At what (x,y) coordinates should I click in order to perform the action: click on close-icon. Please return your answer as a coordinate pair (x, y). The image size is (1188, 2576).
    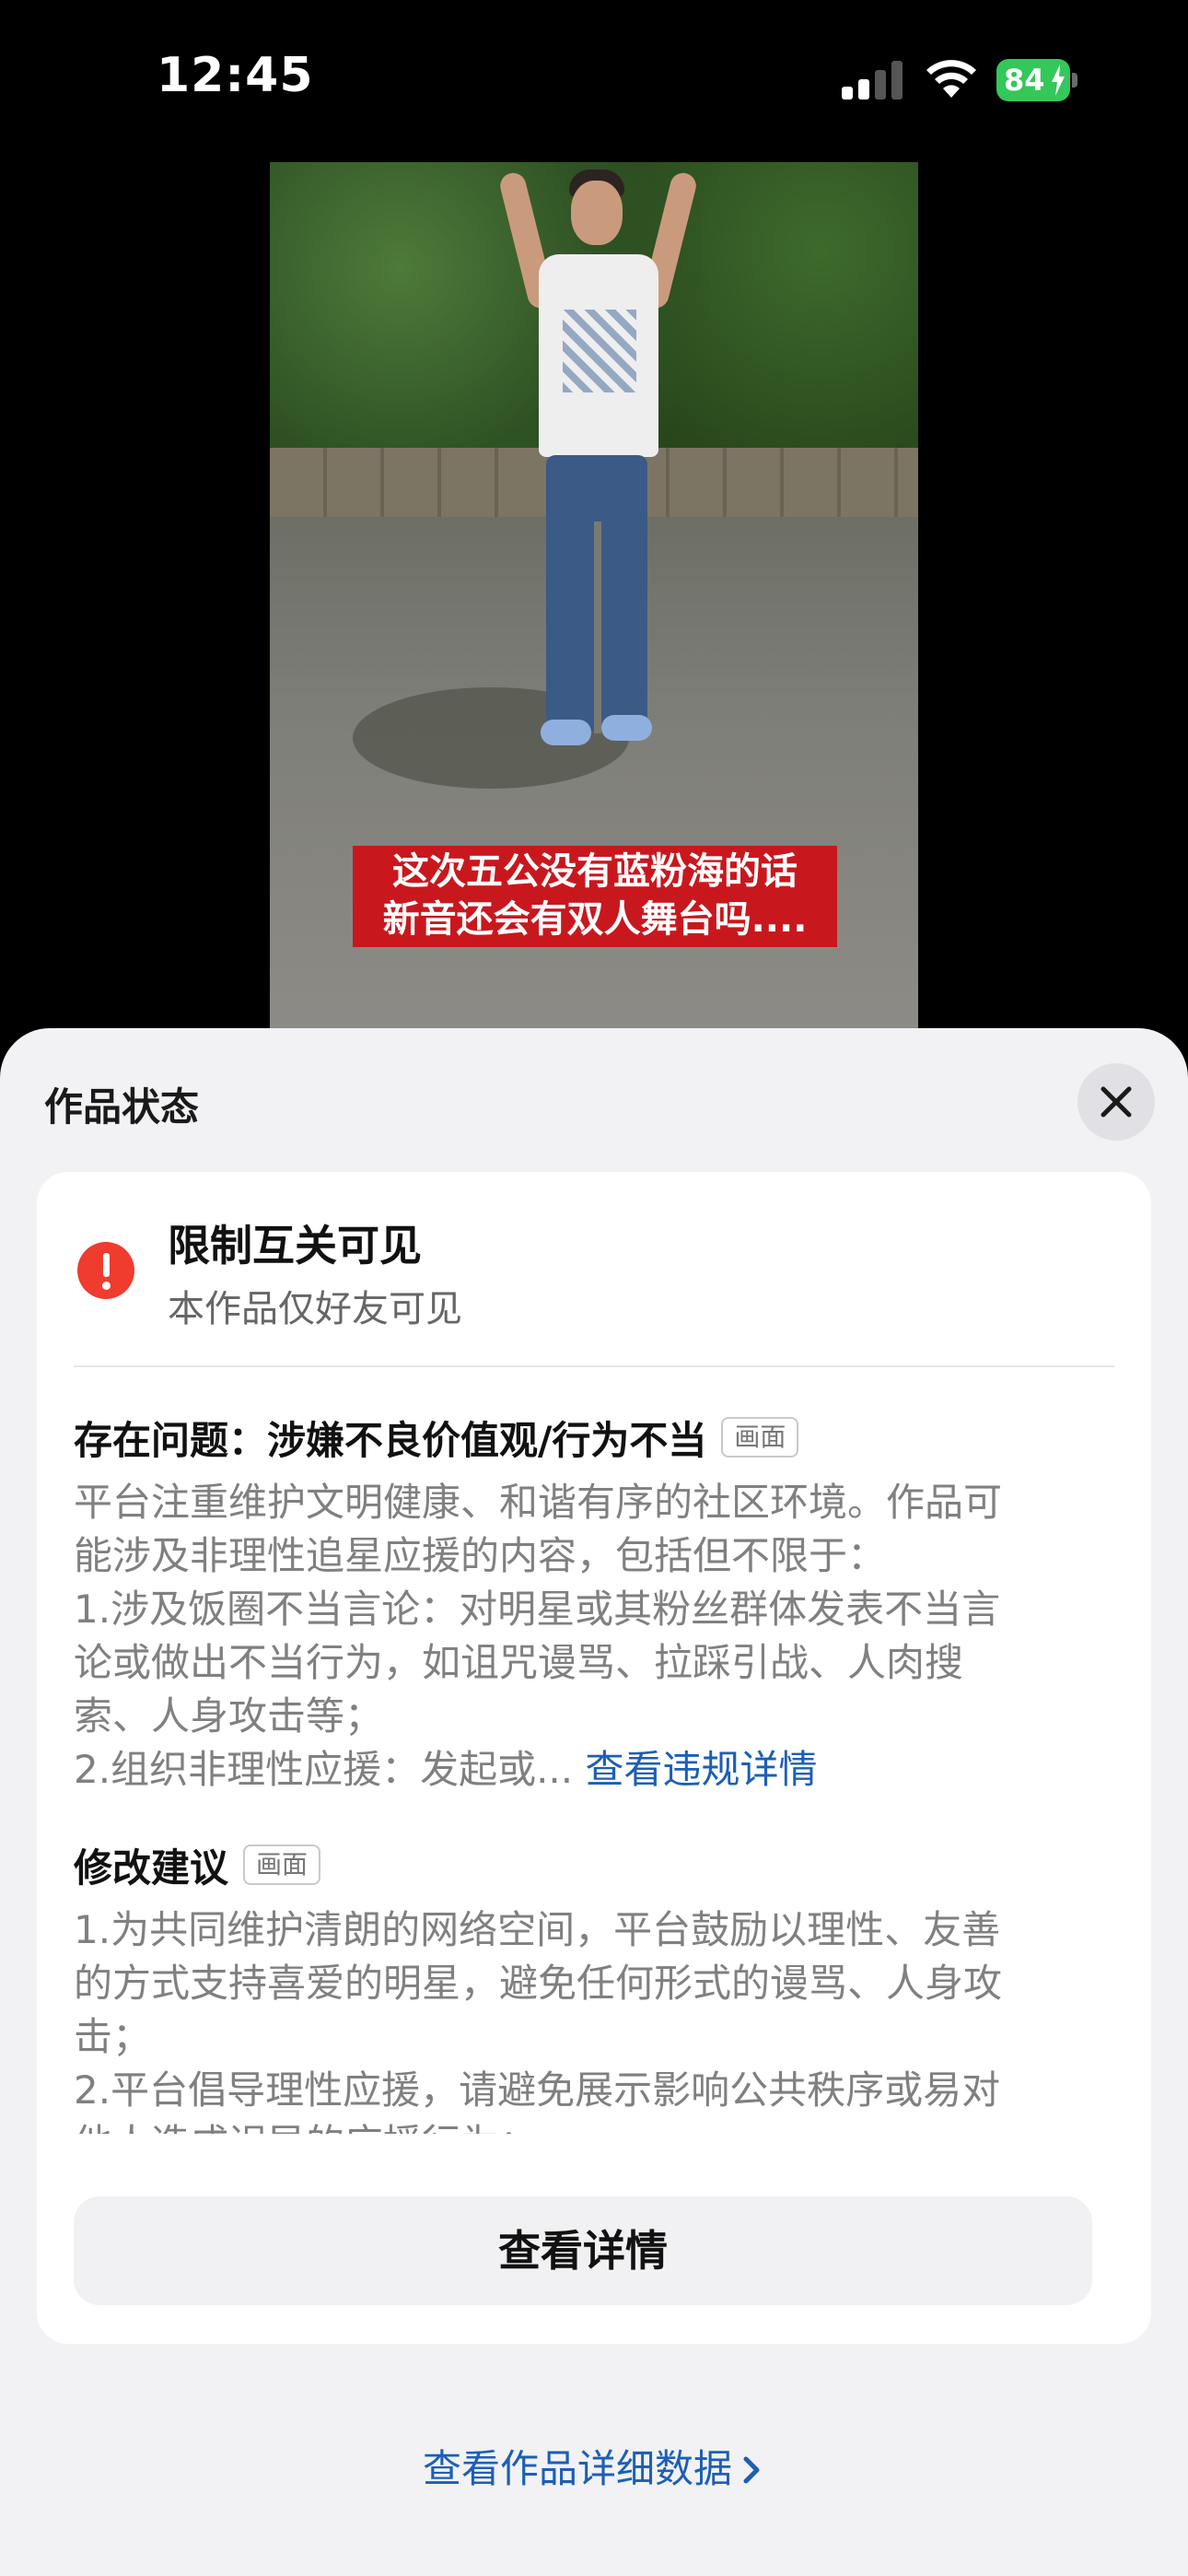
    Looking at the image, I should click on (1116, 1102).